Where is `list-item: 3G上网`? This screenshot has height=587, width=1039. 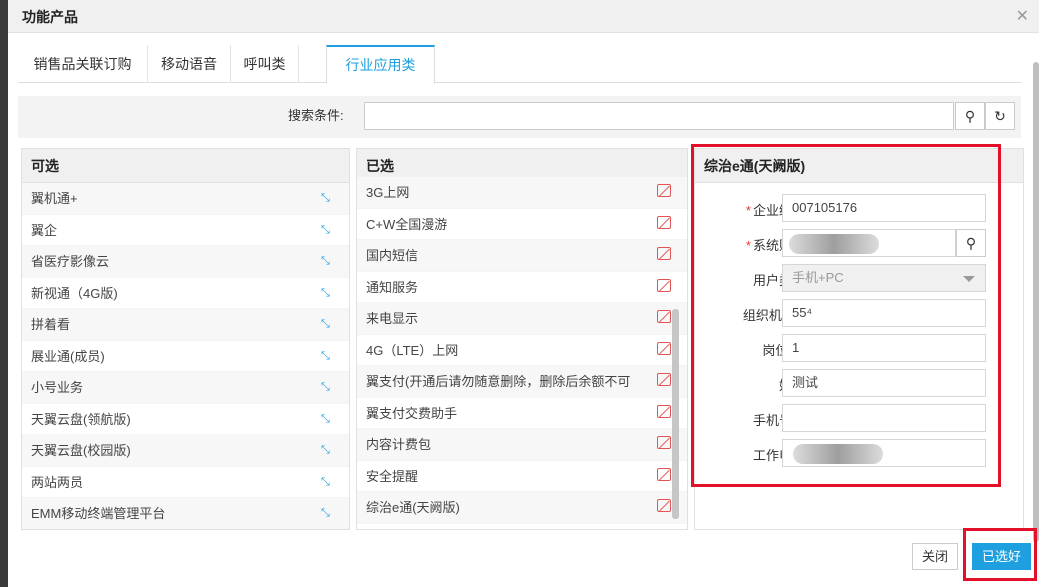 list-item: 3G上网 is located at coordinates (522, 193).